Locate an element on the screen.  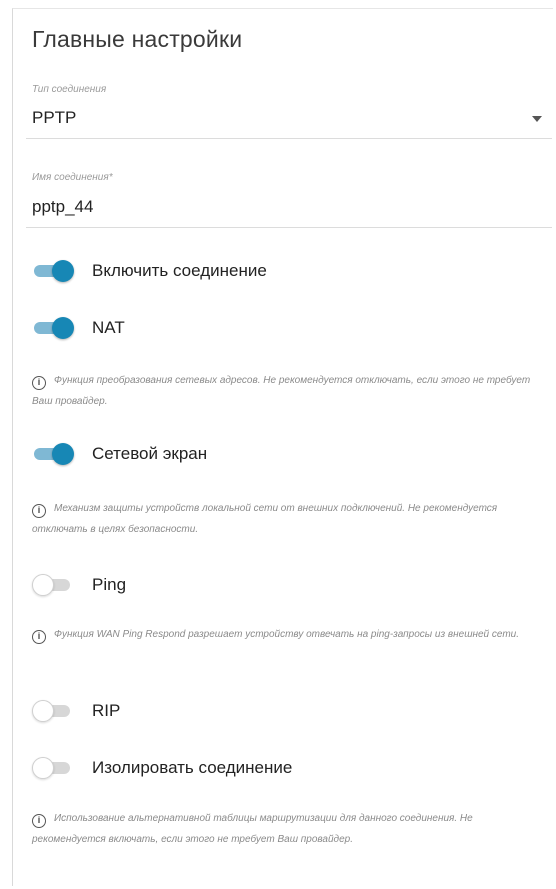
section-title: Главные настройки is located at coordinates (137, 39).